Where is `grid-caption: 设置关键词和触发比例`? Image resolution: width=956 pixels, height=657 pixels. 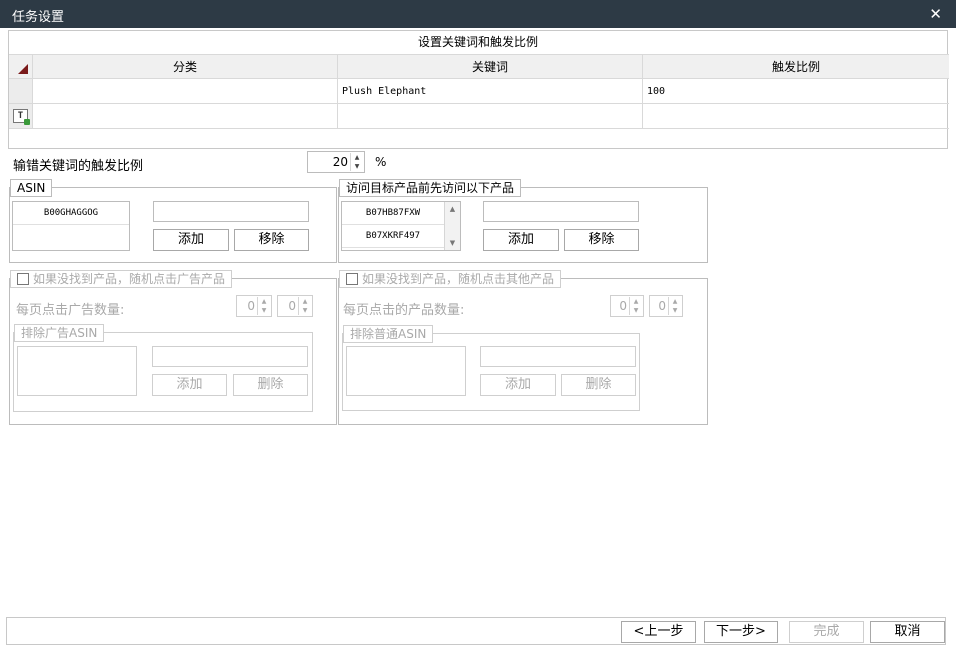
grid-caption: 设置关键词和触发比例 is located at coordinates (477, 42).